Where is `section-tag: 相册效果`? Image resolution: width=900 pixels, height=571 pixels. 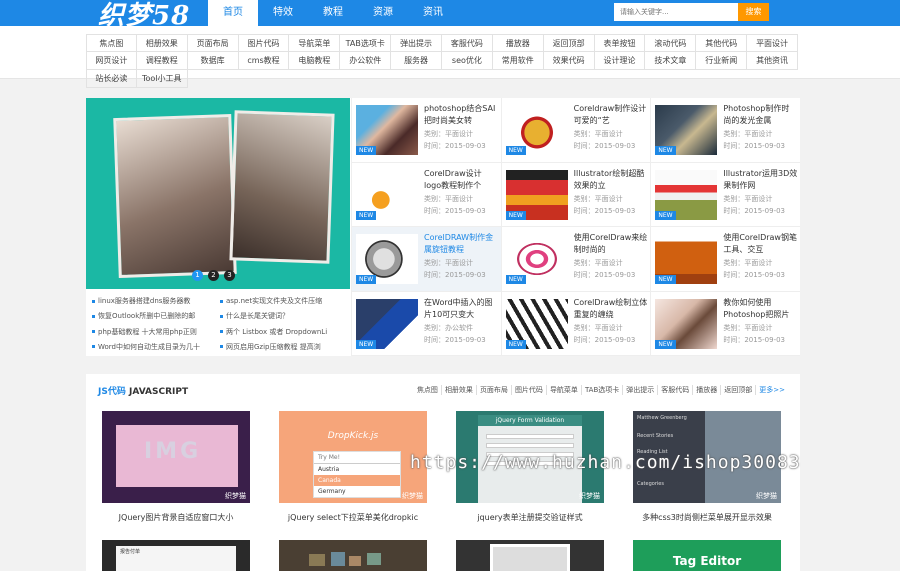 section-tag: 相册效果 is located at coordinates (458, 390).